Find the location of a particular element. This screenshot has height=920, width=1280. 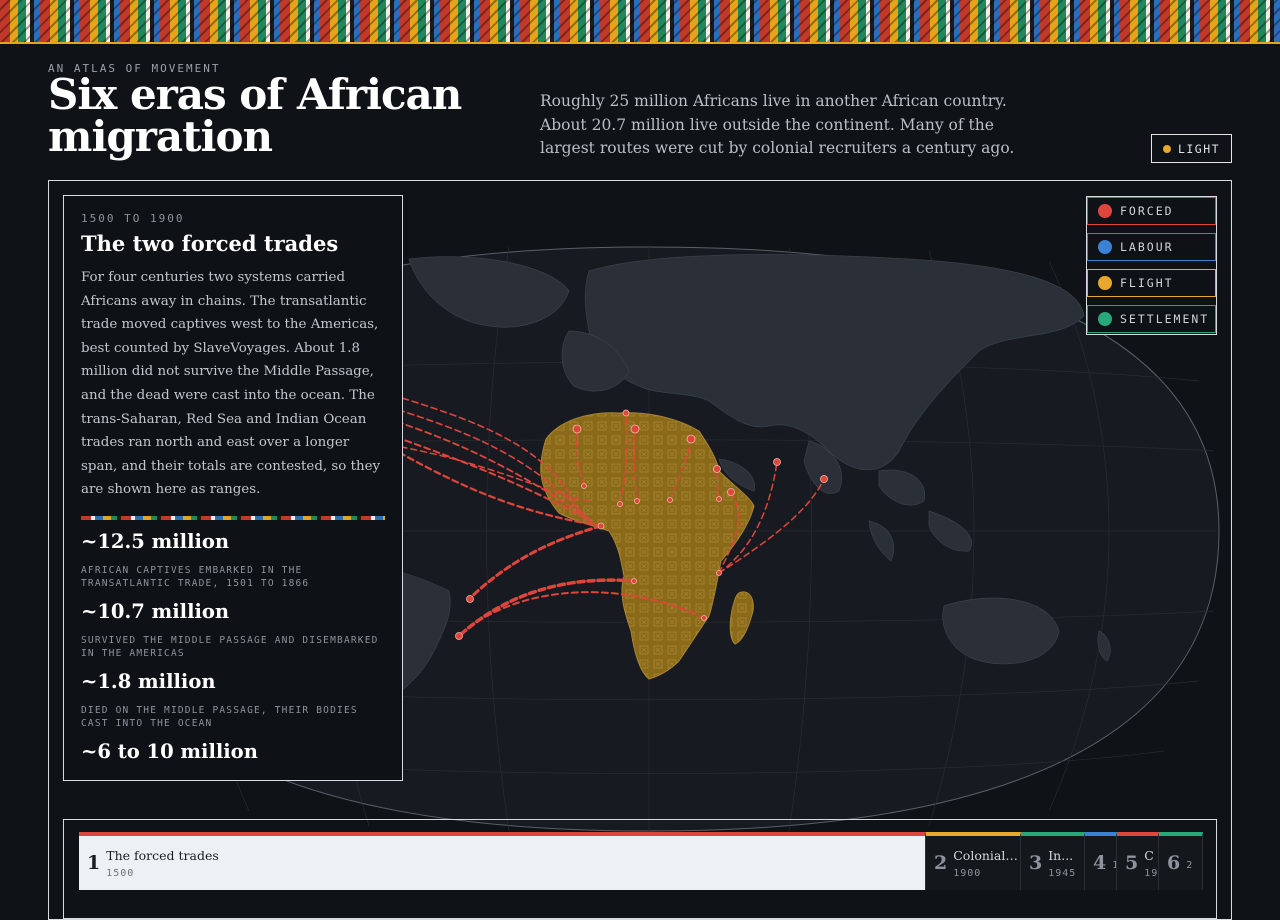

flight-dot-icon is located at coordinates (1105, 283).